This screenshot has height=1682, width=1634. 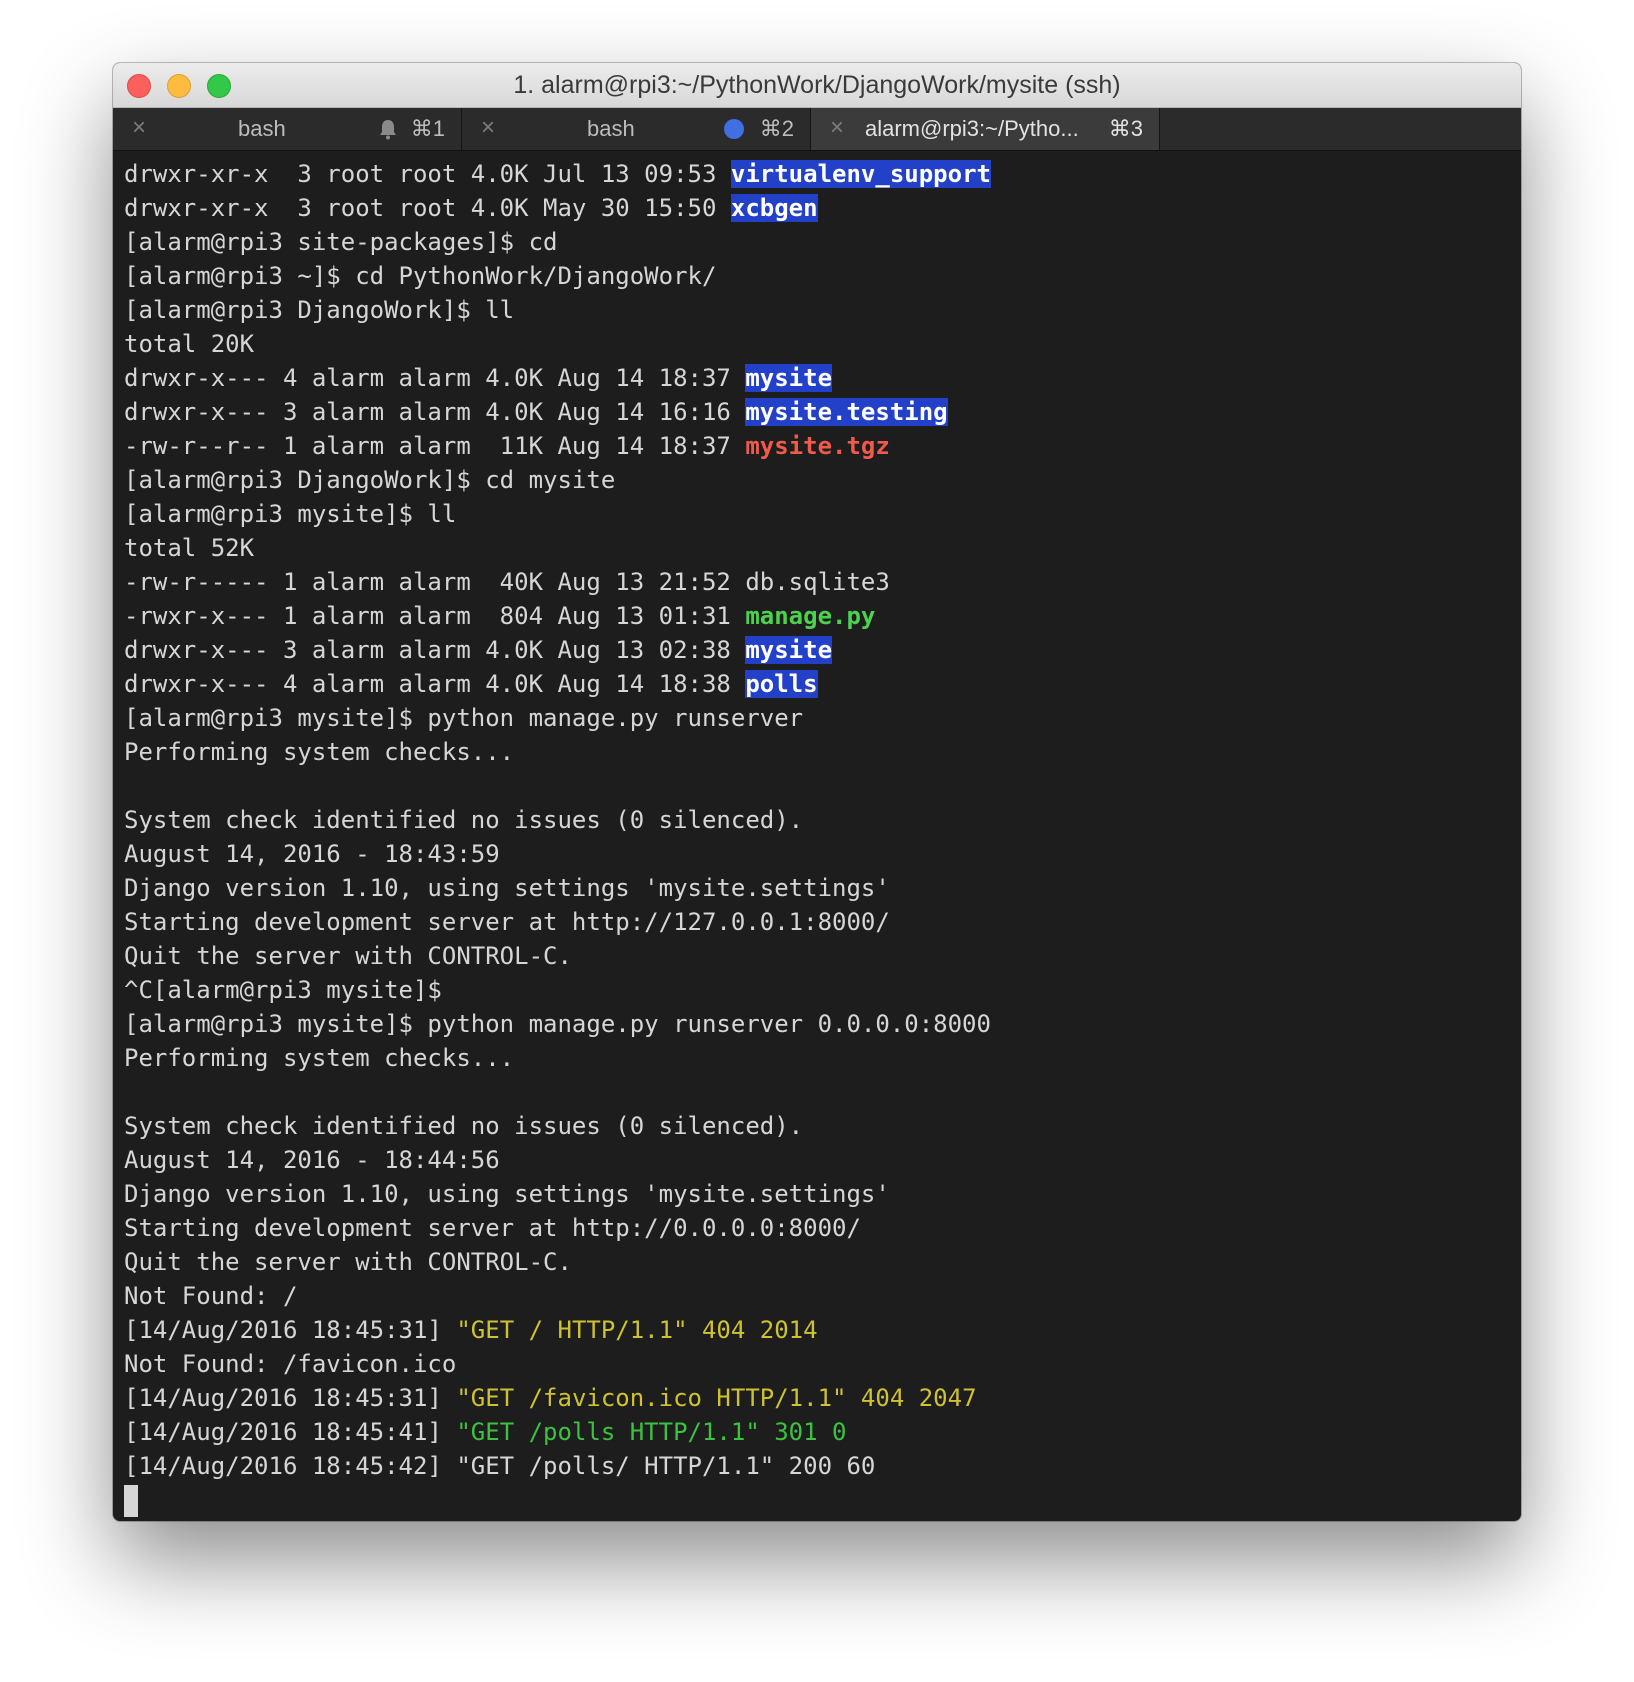 What do you see at coordinates (776, 128) in the screenshot?
I see `tab-shortcut: ⌘2` at bounding box center [776, 128].